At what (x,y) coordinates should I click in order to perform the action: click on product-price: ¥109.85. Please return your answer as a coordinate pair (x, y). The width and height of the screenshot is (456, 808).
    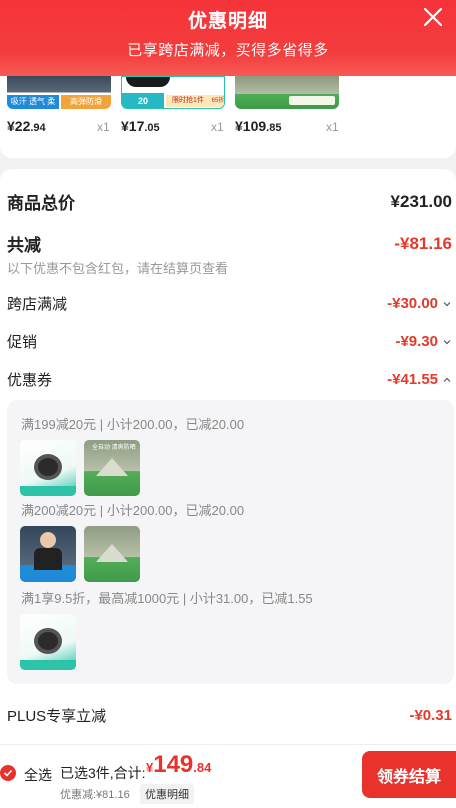
    Looking at the image, I should click on (258, 126).